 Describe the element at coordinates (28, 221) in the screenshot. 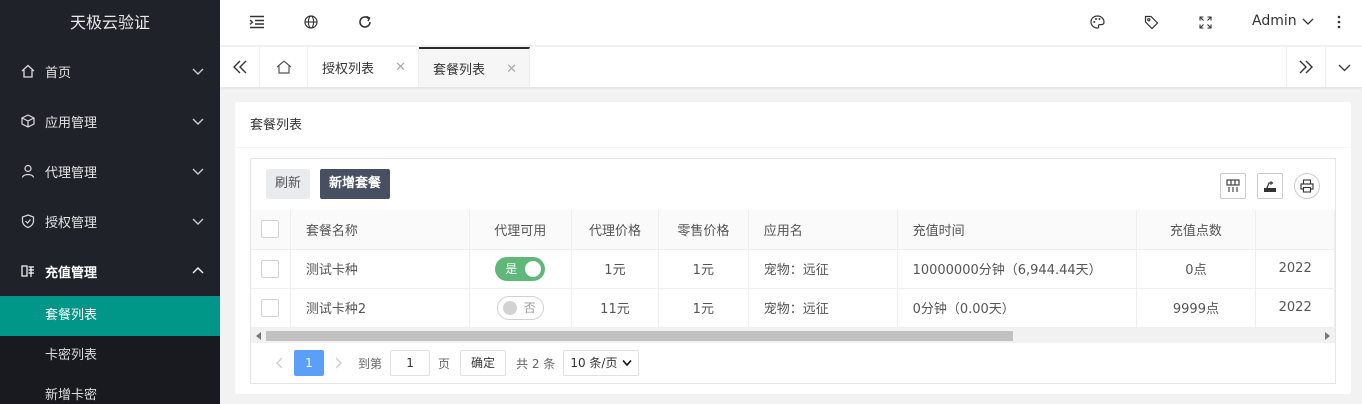

I see `shield-icon` at that location.